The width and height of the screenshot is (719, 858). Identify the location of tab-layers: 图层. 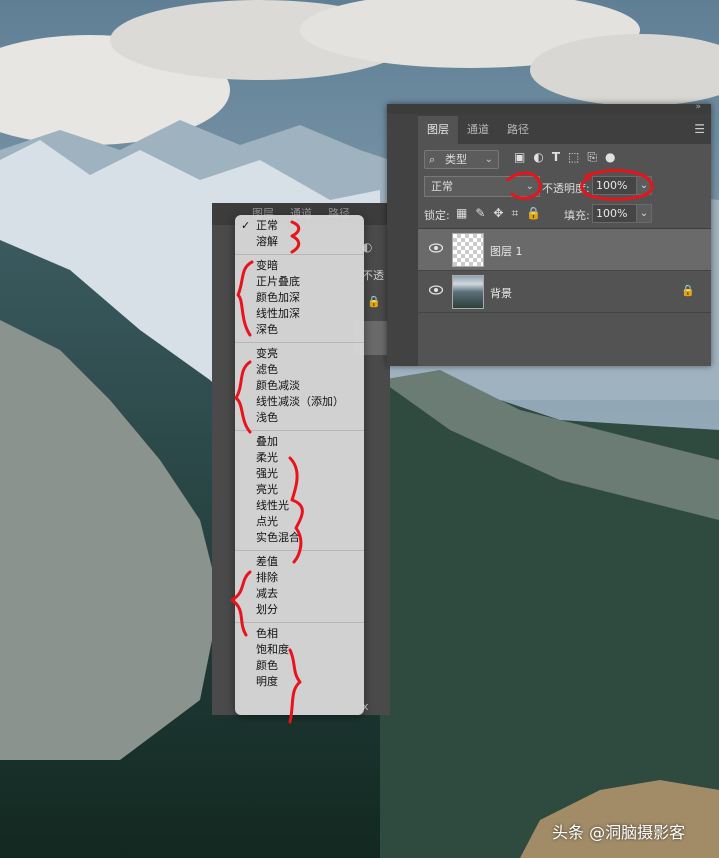
(438, 130).